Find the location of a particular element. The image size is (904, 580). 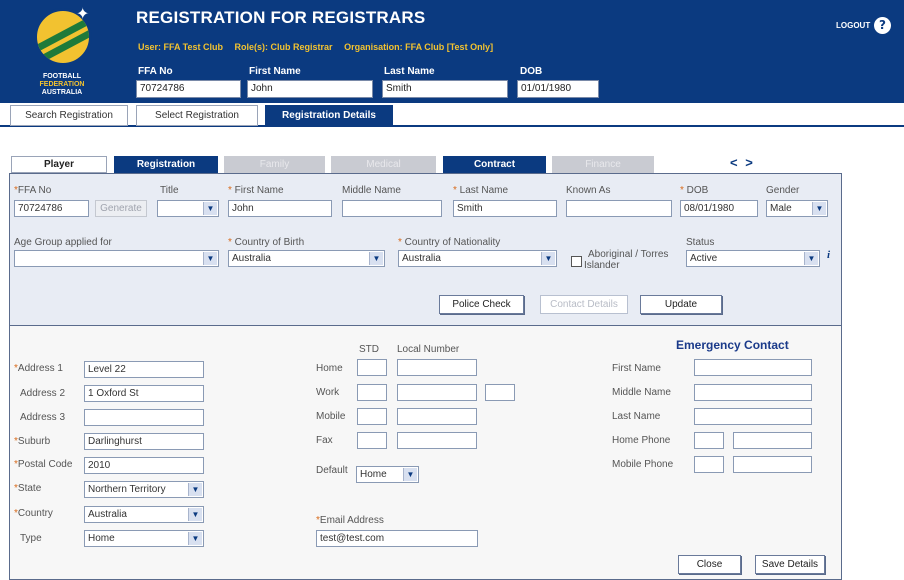

page-title: REGISTRATION FOR REGISTRARS is located at coordinates (281, 17).